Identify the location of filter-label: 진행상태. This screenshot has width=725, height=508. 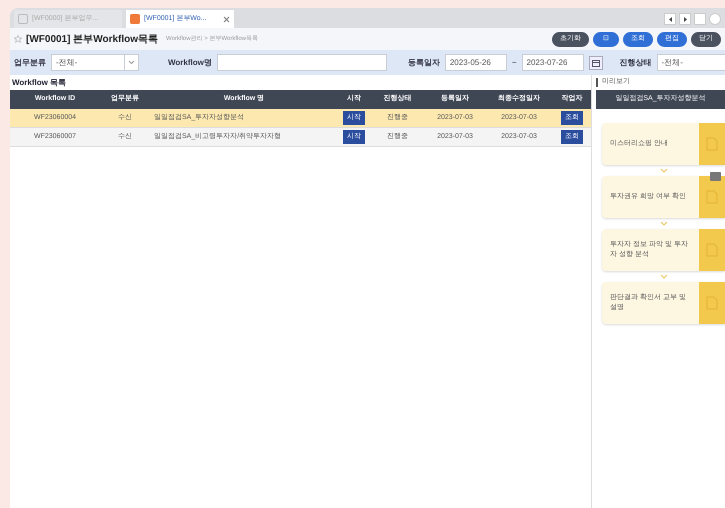
(636, 62).